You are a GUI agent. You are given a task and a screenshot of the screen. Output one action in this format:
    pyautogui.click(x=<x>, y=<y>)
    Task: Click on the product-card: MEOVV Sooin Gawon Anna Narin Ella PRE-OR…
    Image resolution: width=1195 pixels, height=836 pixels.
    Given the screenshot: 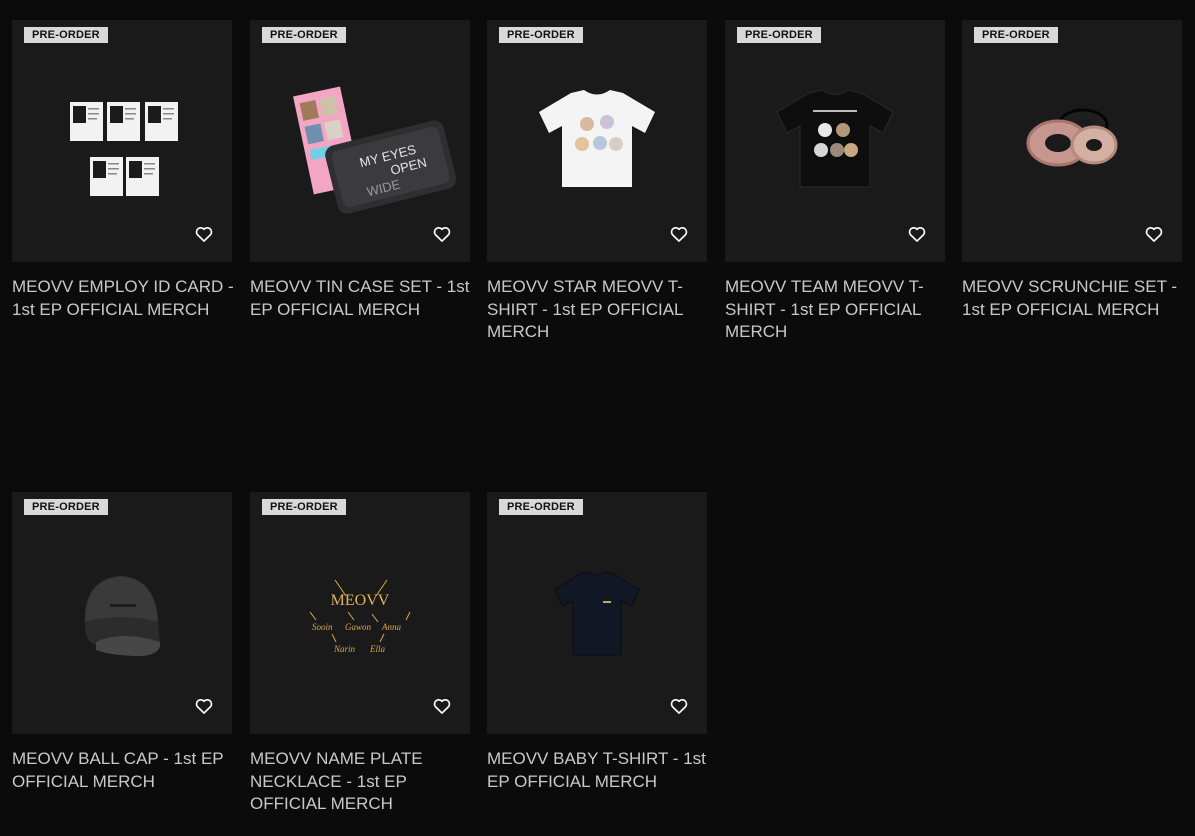 What is the action you would take?
    pyautogui.click(x=360, y=654)
    